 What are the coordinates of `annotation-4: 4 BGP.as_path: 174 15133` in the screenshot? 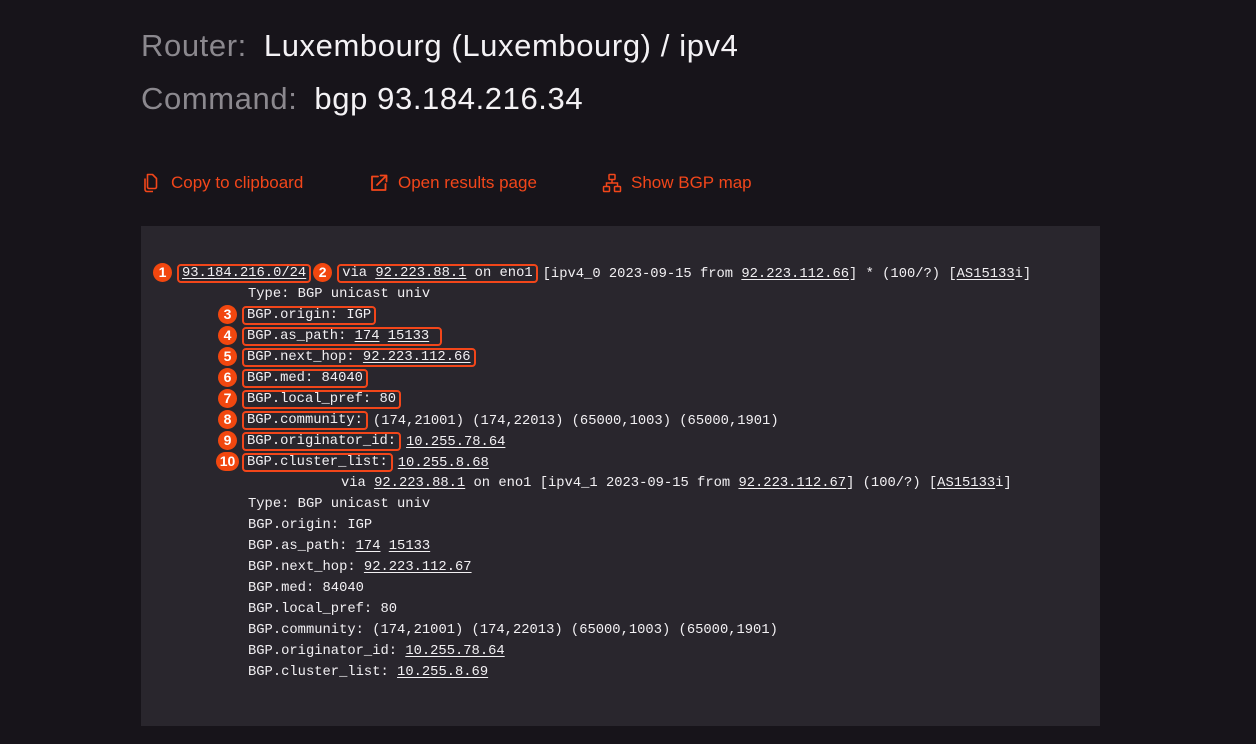 It's located at (330, 336).